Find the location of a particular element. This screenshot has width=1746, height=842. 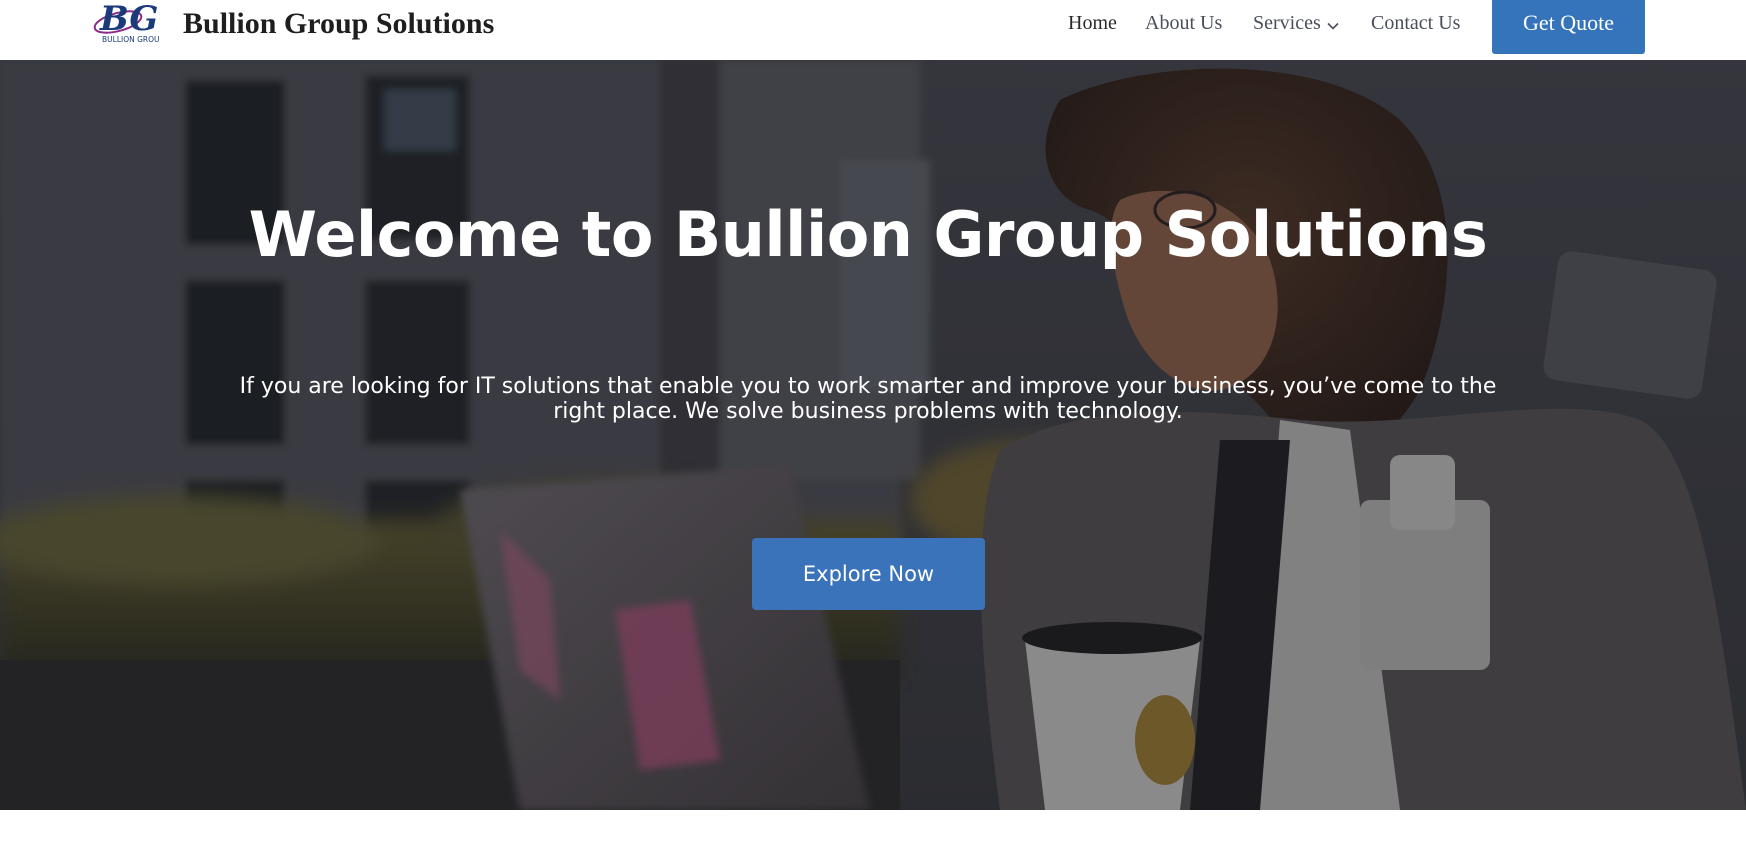

nav-about-us: About Us is located at coordinates (1183, 23).